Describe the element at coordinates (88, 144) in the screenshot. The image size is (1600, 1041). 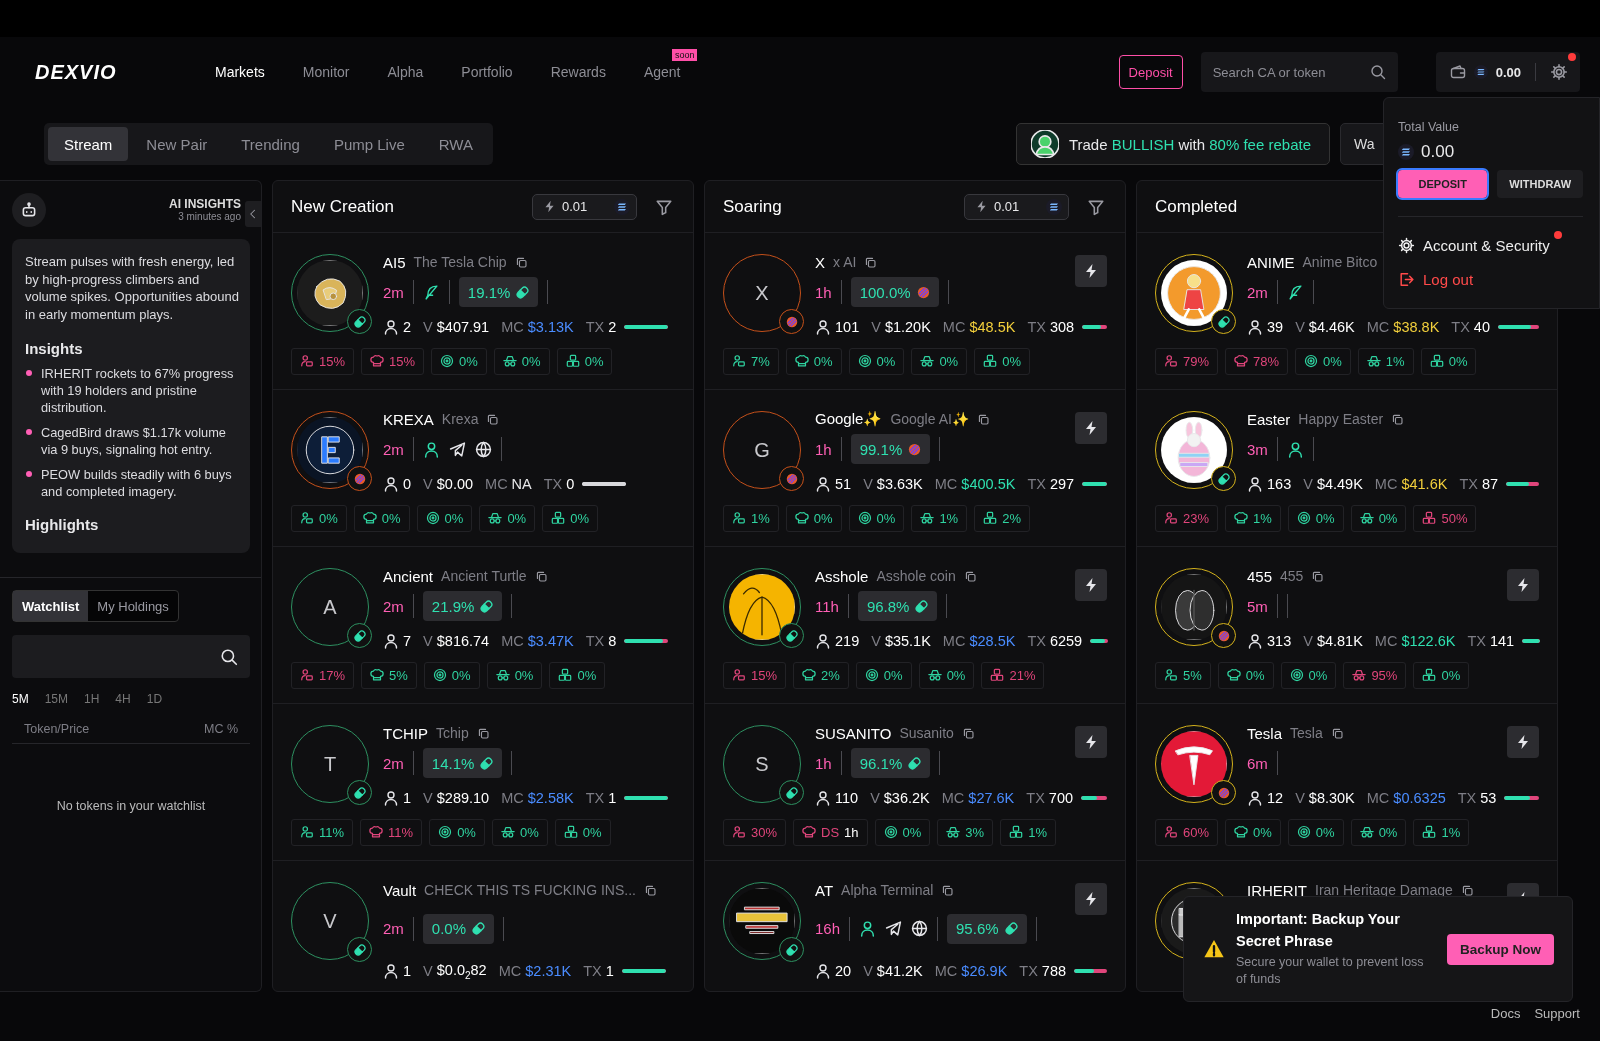
I see `stream-tab: Stream` at that location.